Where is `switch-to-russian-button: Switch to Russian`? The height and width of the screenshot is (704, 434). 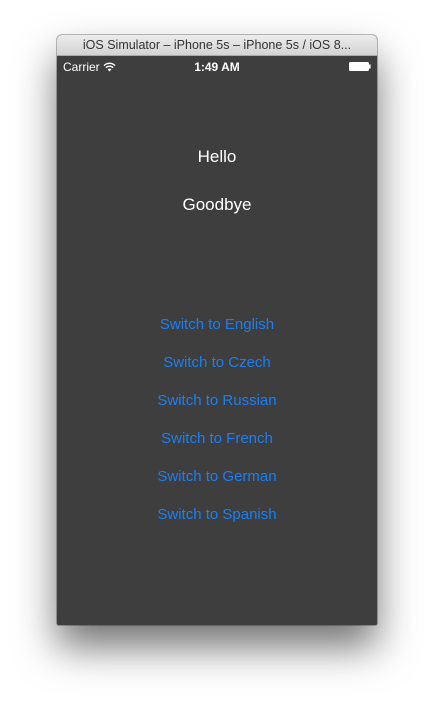 switch-to-russian-button: Switch to Russian is located at coordinates (217, 400).